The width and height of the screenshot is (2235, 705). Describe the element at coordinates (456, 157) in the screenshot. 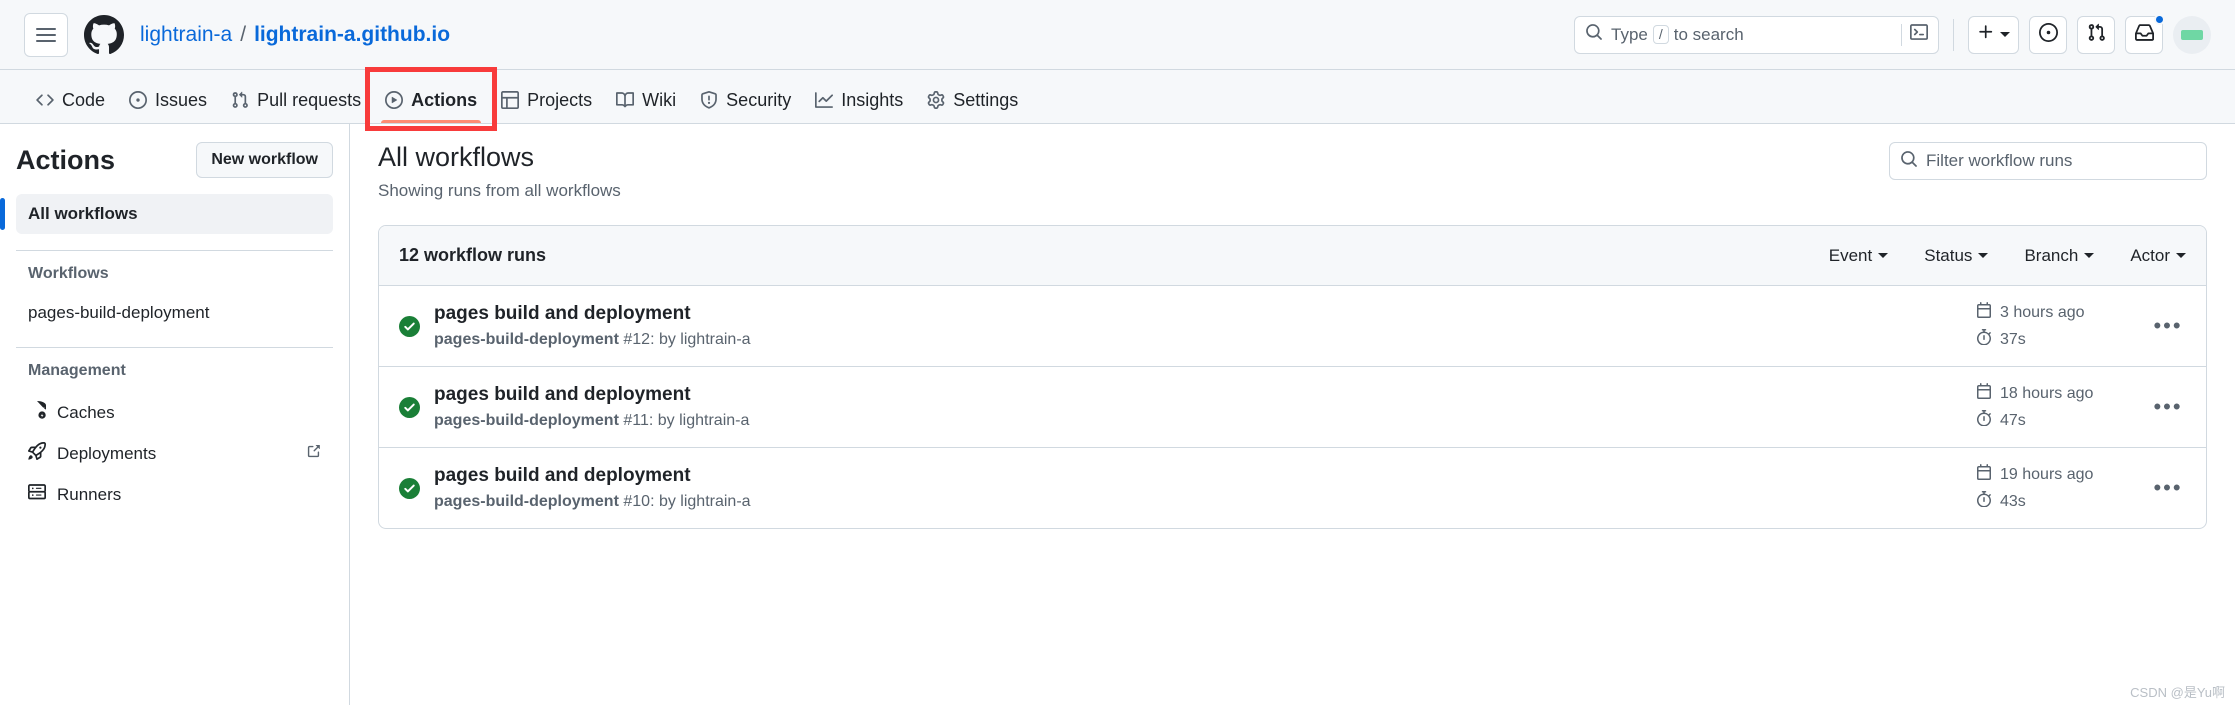

I see `page-title: All workflows` at that location.